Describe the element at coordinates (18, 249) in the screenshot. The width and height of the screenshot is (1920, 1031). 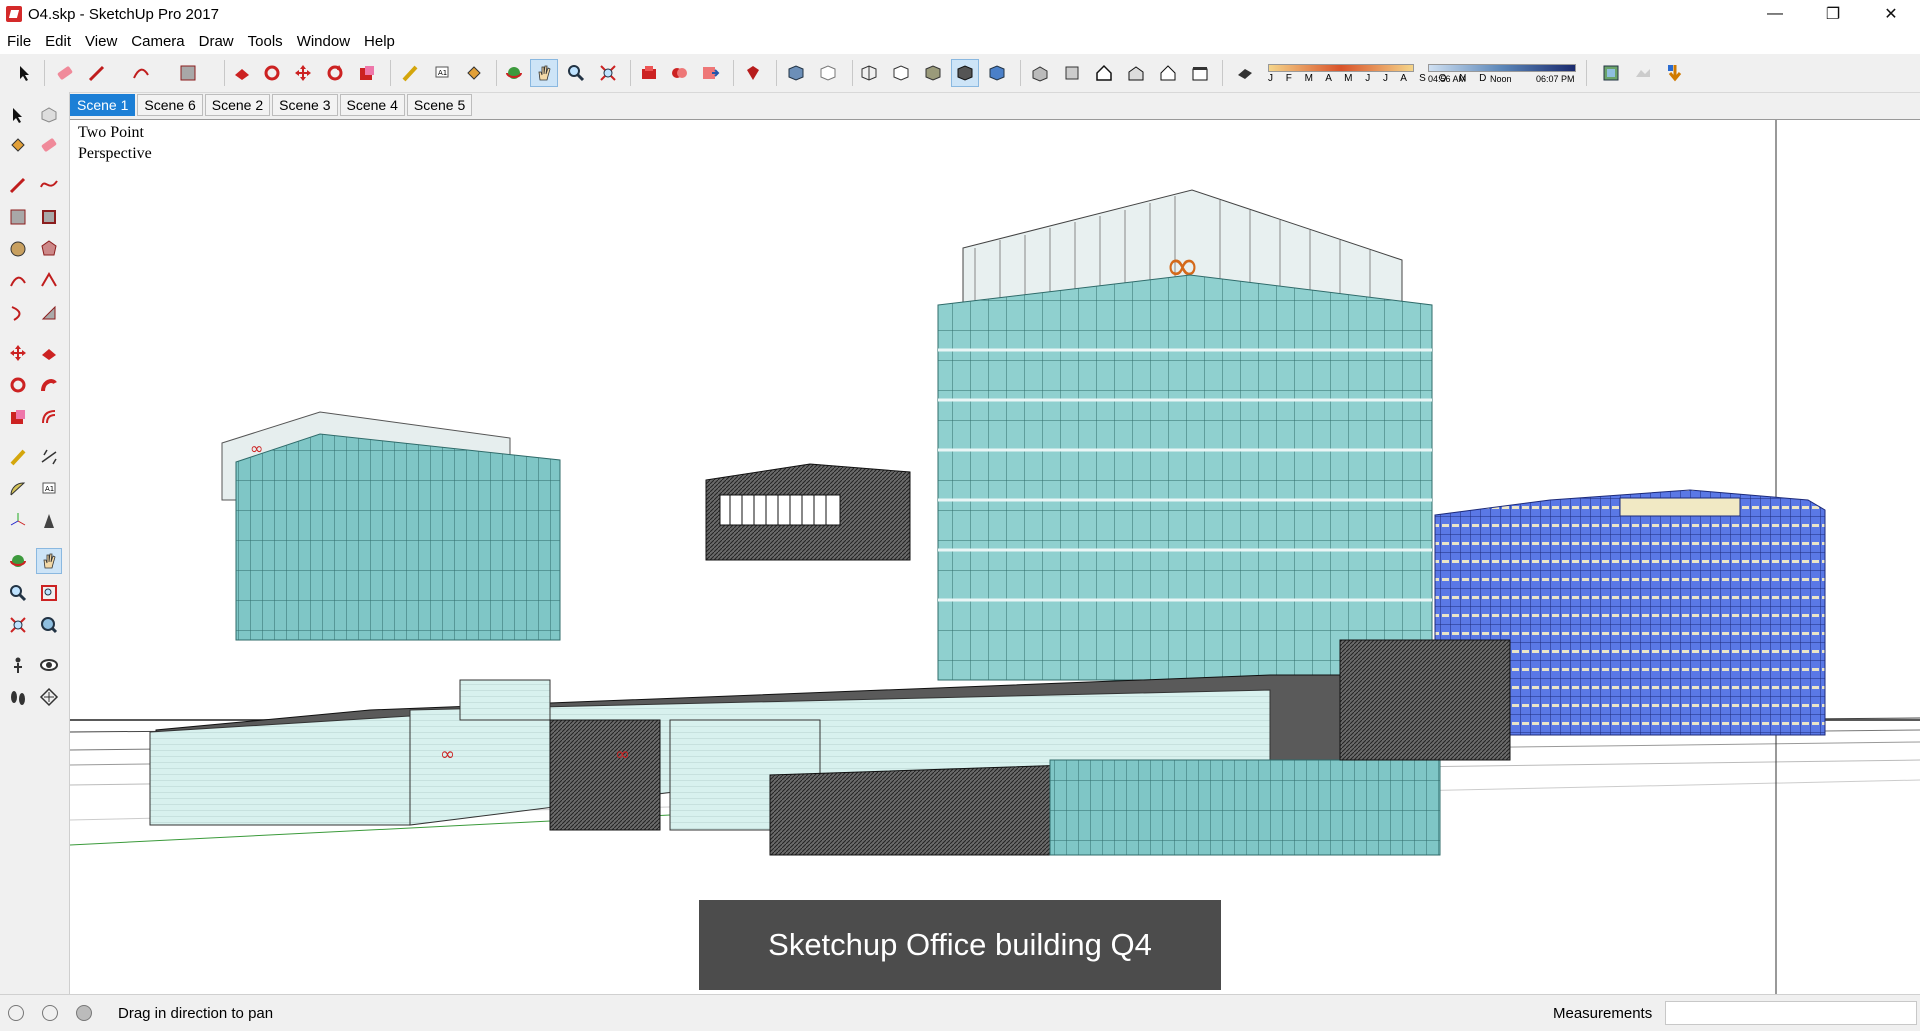
I see `circle-tool-icon` at that location.